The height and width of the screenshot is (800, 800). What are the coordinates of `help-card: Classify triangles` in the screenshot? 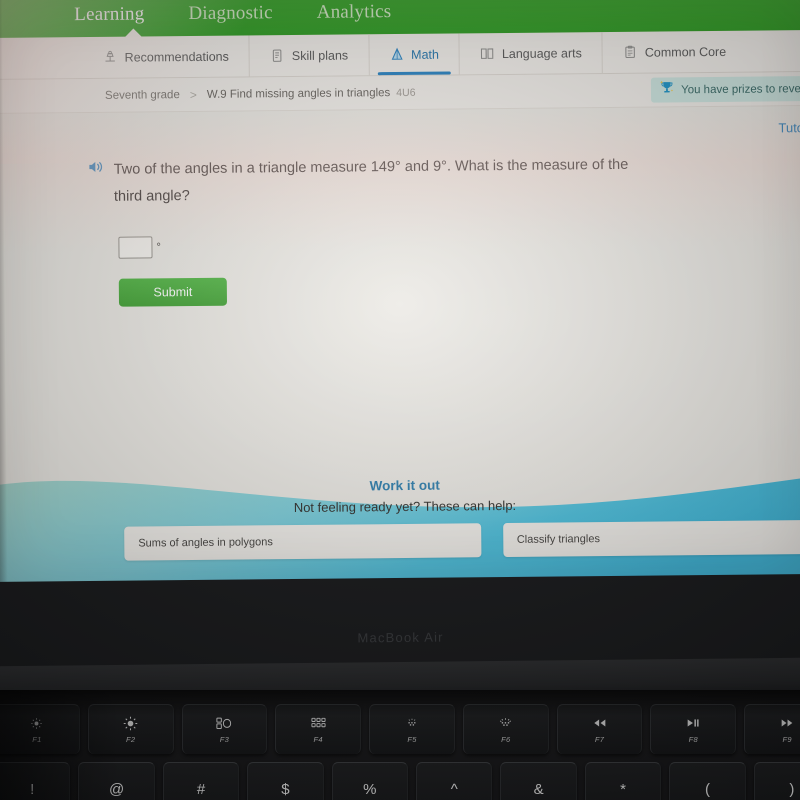 It's located at (651, 538).